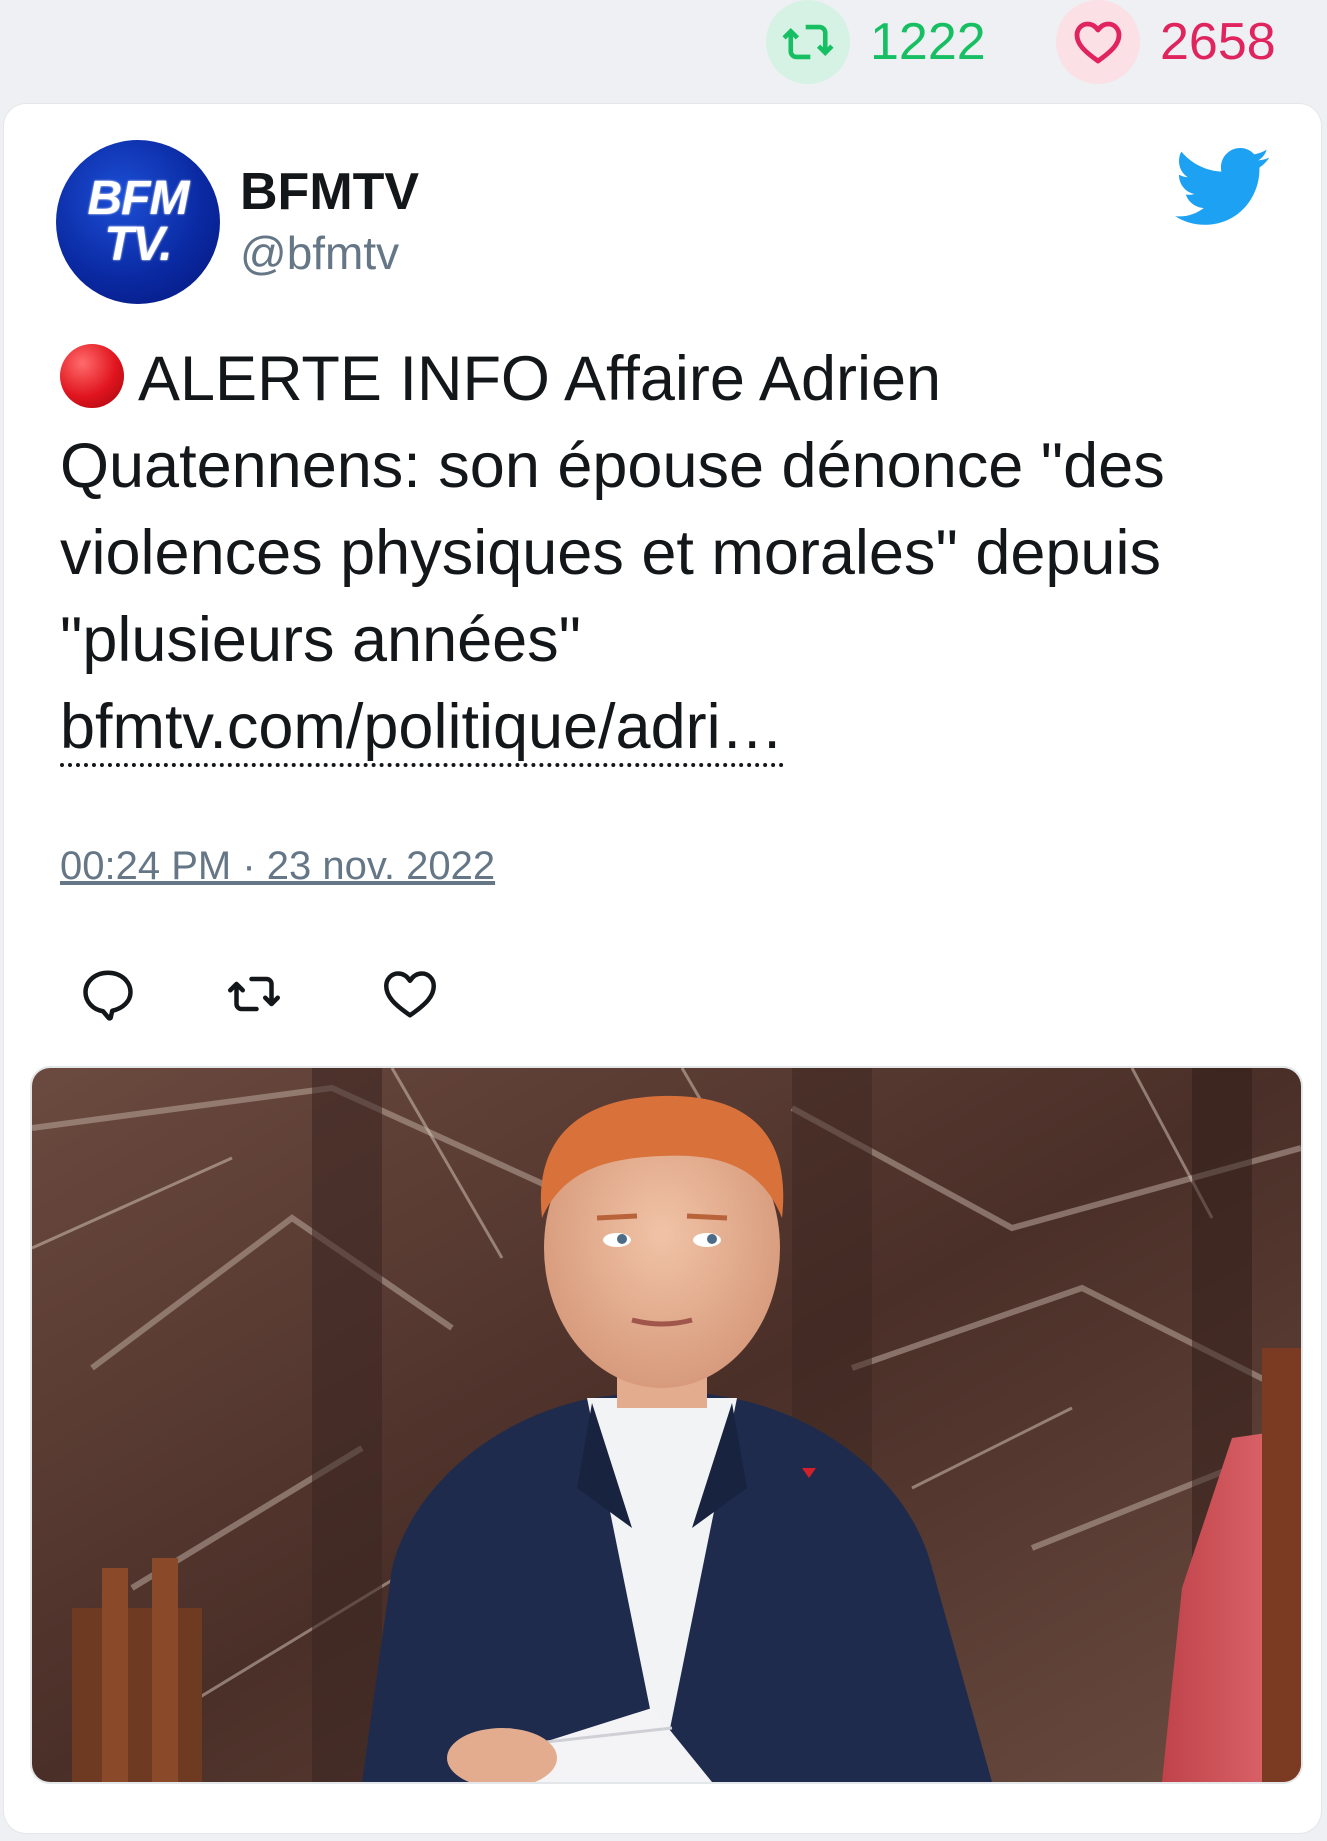 This screenshot has height=1841, width=1327. Describe the element at coordinates (329, 192) in the screenshot. I see `author-name: BFMTV` at that location.